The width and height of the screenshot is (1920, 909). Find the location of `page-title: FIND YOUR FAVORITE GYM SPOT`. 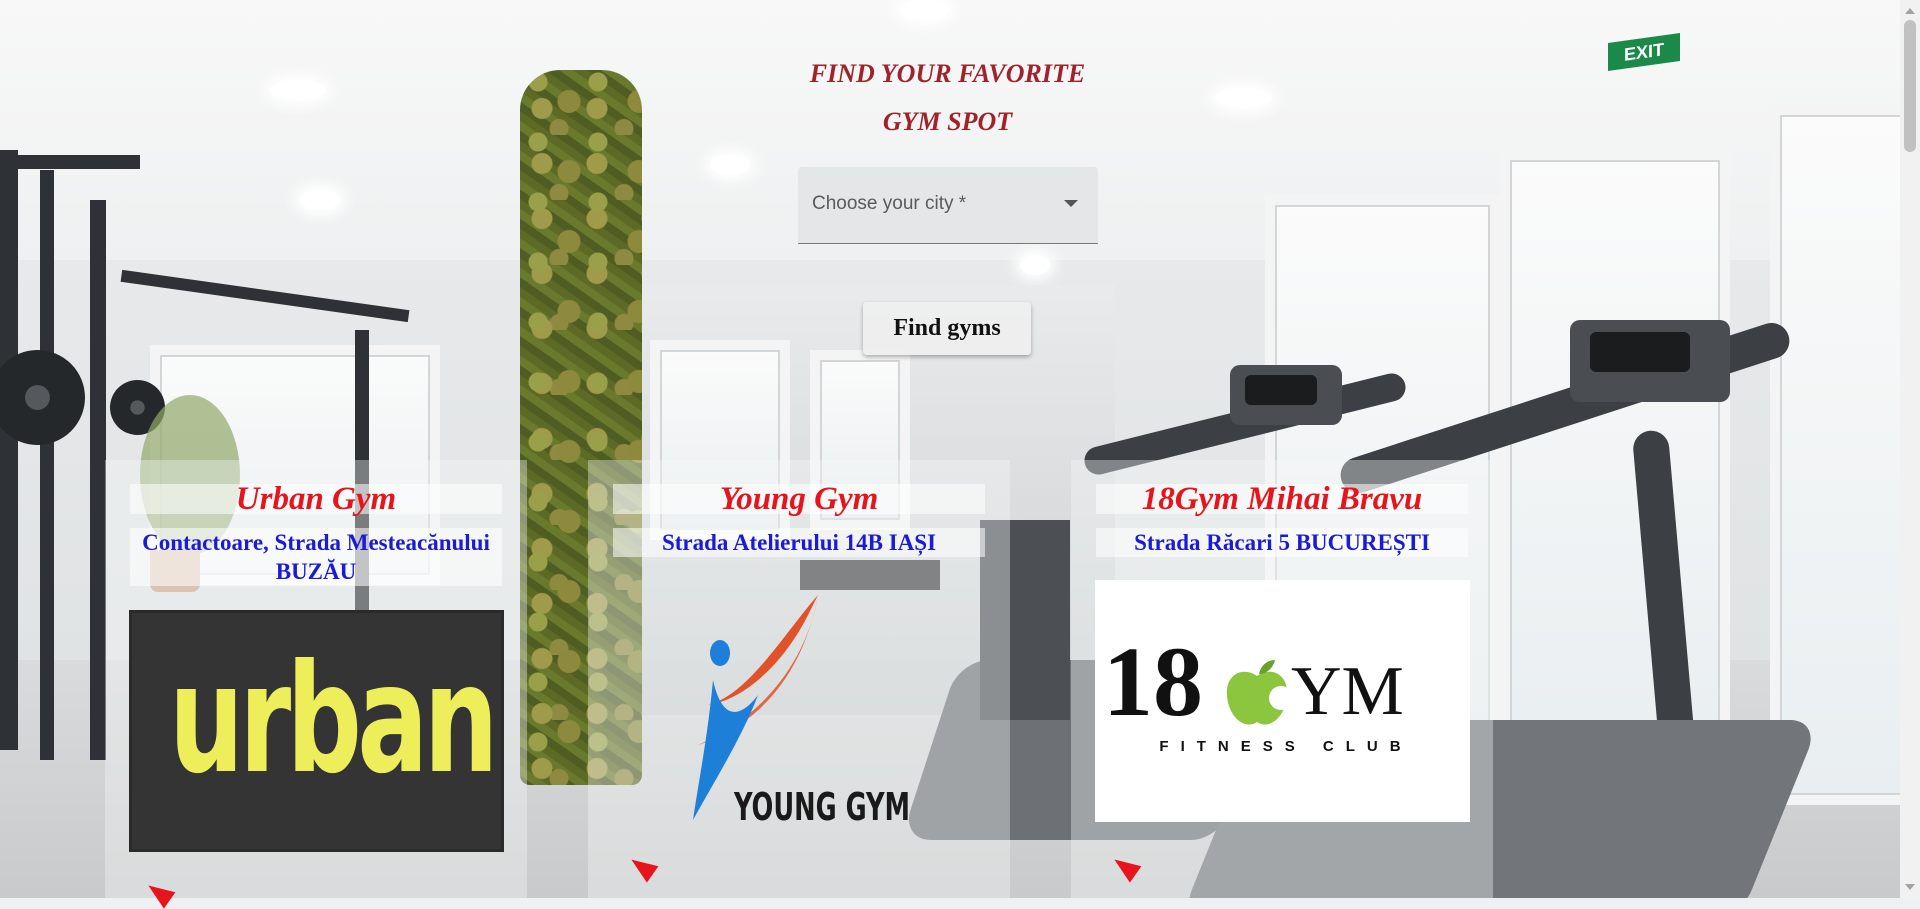

page-title: FIND YOUR FAVORITE GYM SPOT is located at coordinates (947, 98).